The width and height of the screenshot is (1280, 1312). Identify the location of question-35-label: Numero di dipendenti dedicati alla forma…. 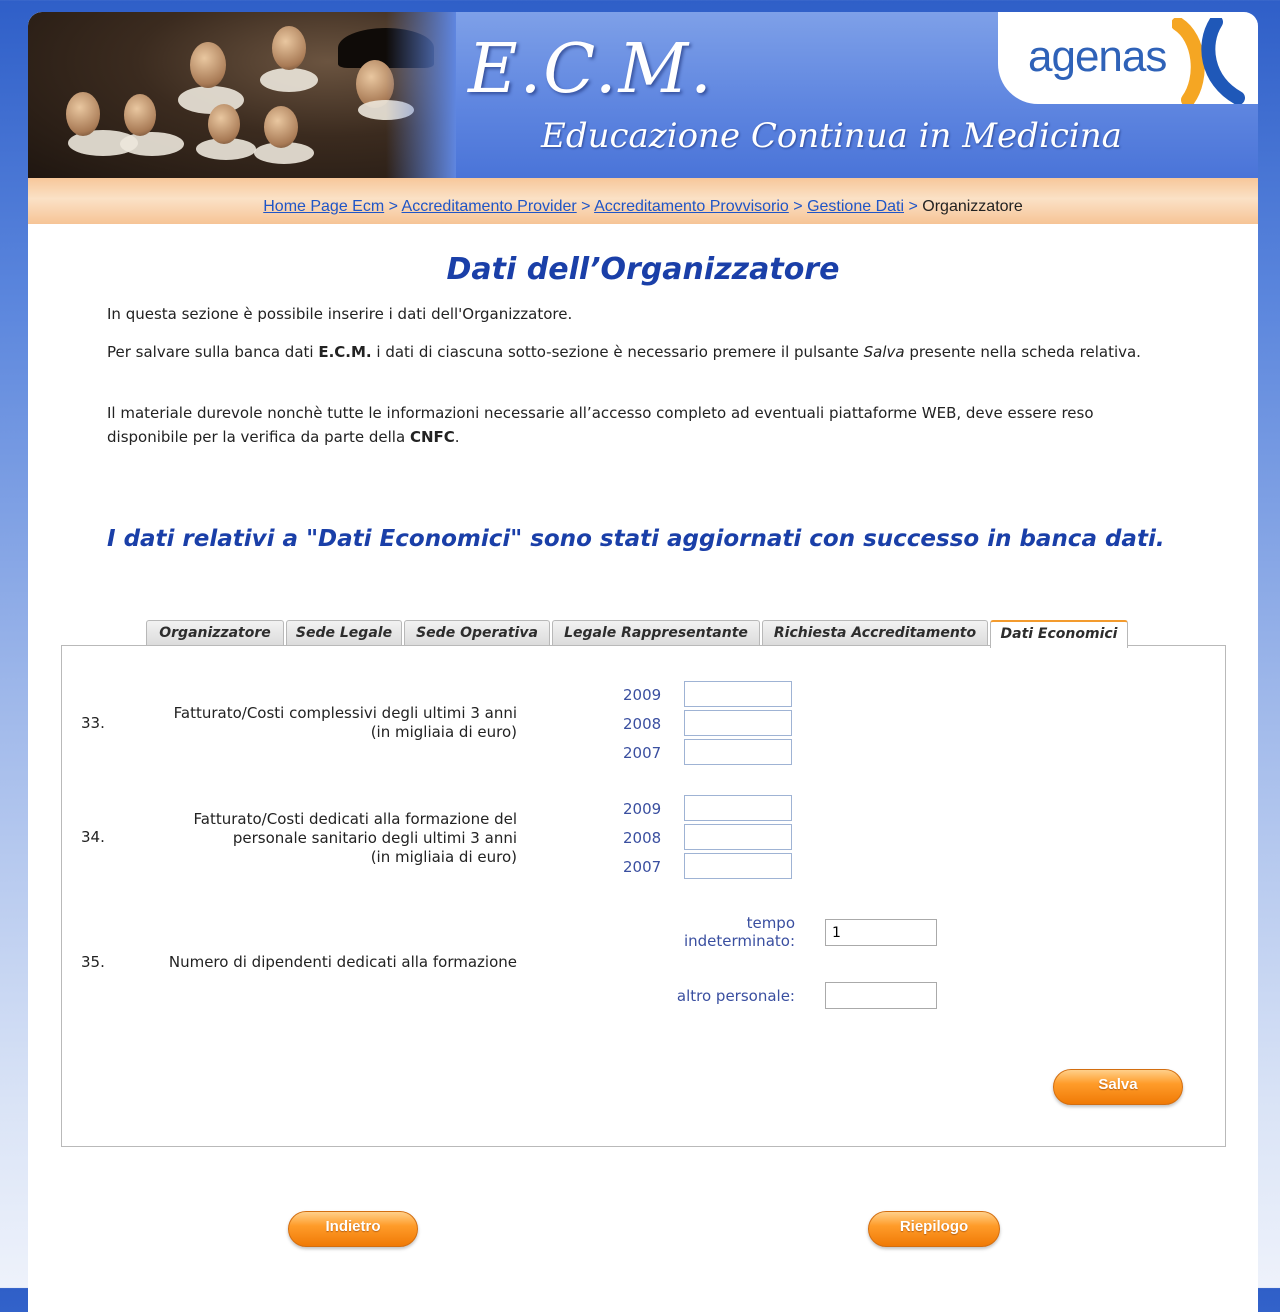
(342, 962).